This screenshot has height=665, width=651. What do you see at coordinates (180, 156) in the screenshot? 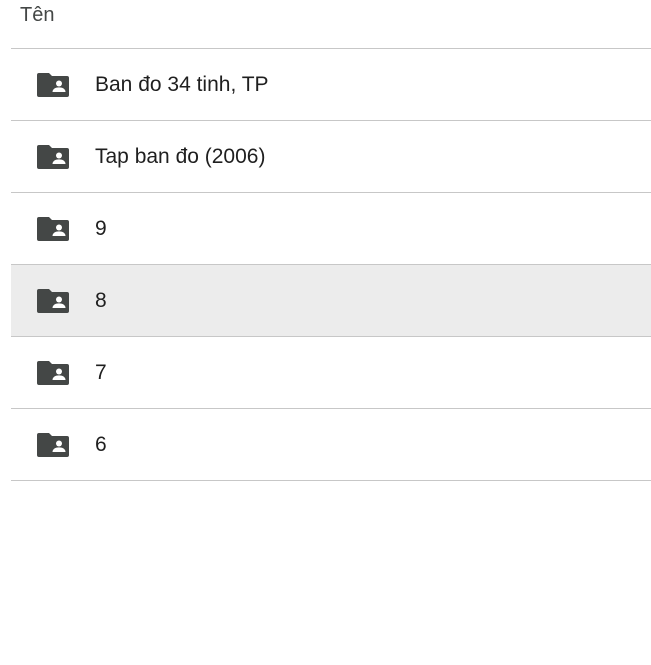
I see `folder-name: Tap ban đo (2006)` at bounding box center [180, 156].